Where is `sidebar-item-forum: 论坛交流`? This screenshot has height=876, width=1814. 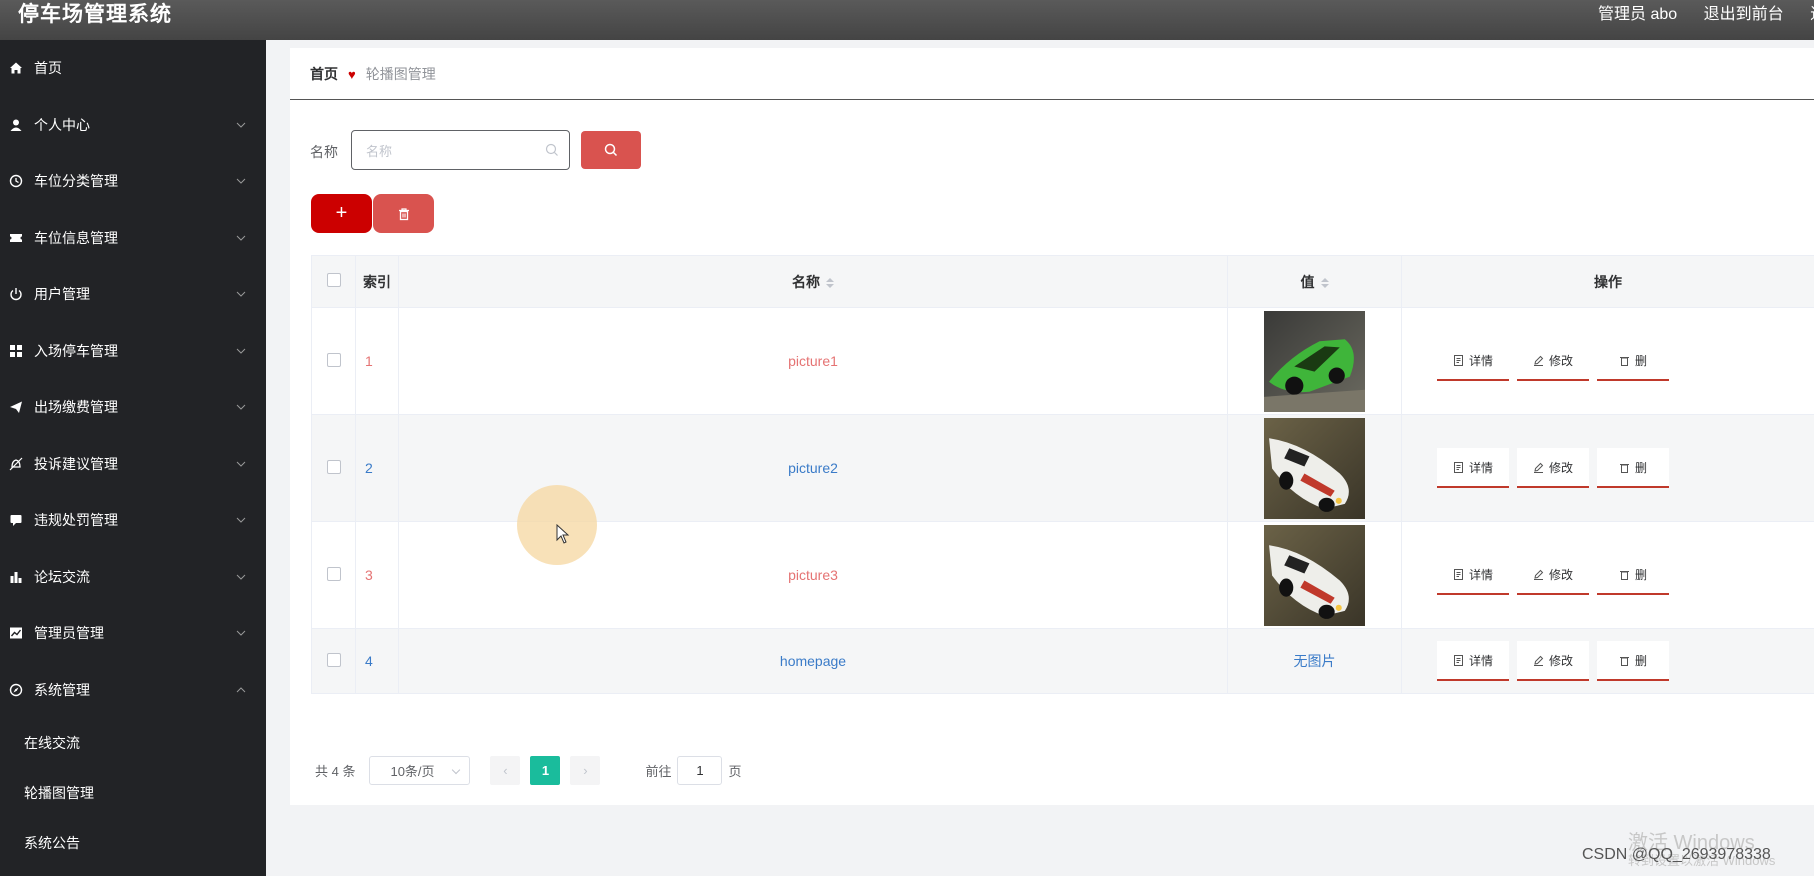
sidebar-item-forum: 论坛交流 is located at coordinates (133, 577).